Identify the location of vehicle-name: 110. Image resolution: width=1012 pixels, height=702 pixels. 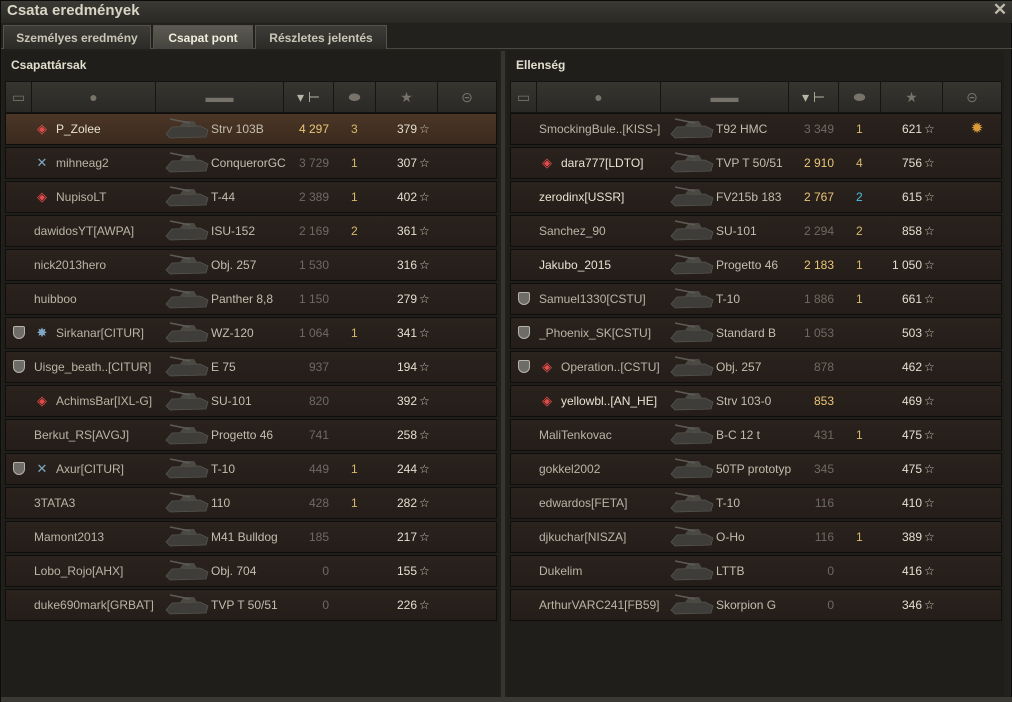
(221, 503).